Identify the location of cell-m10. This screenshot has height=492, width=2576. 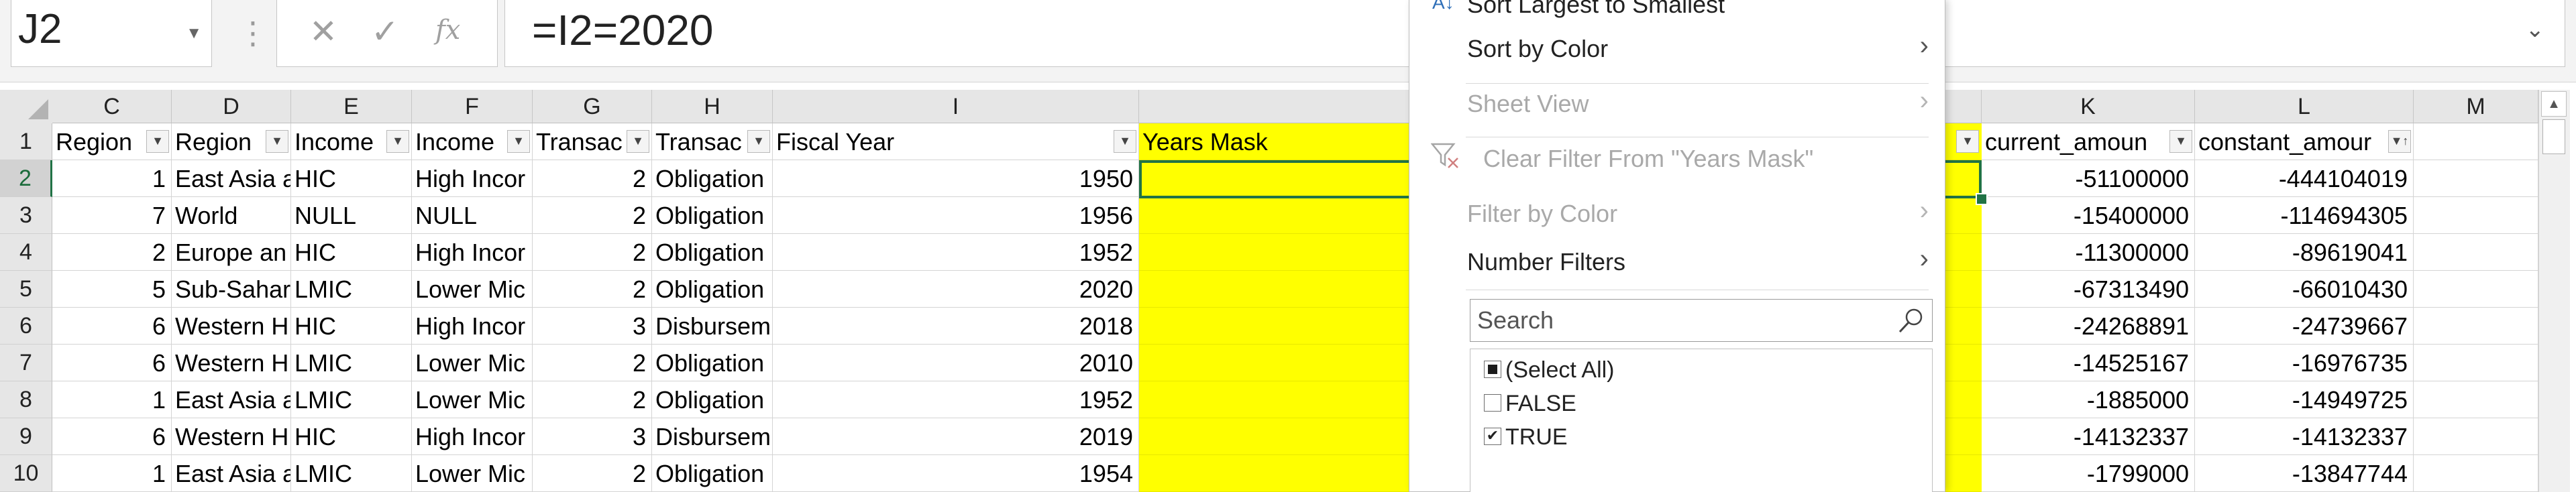
(2476, 473).